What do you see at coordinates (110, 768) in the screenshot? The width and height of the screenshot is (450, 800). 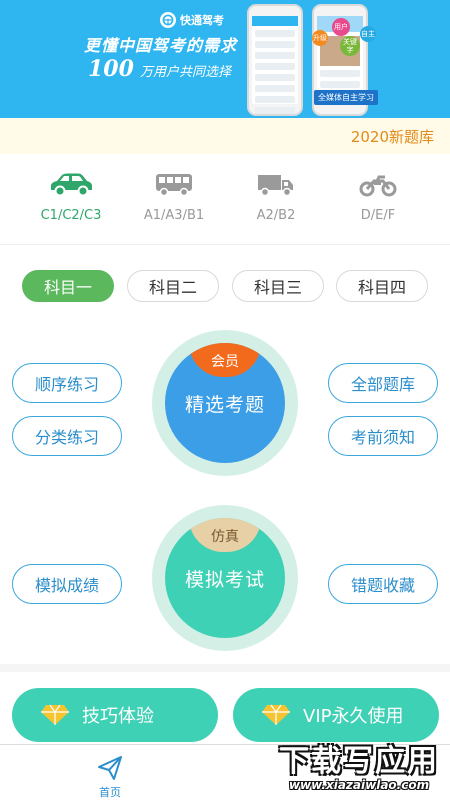 I see `paper-plane-icon` at bounding box center [110, 768].